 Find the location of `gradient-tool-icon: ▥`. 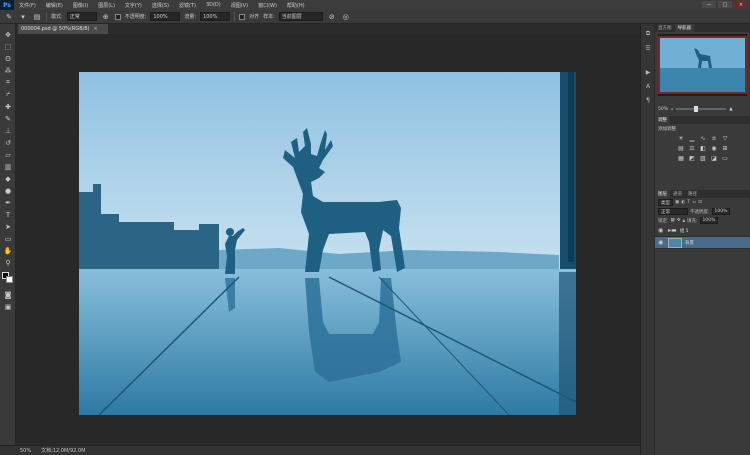

gradient-tool-icon: ▥ is located at coordinates (8, 166).